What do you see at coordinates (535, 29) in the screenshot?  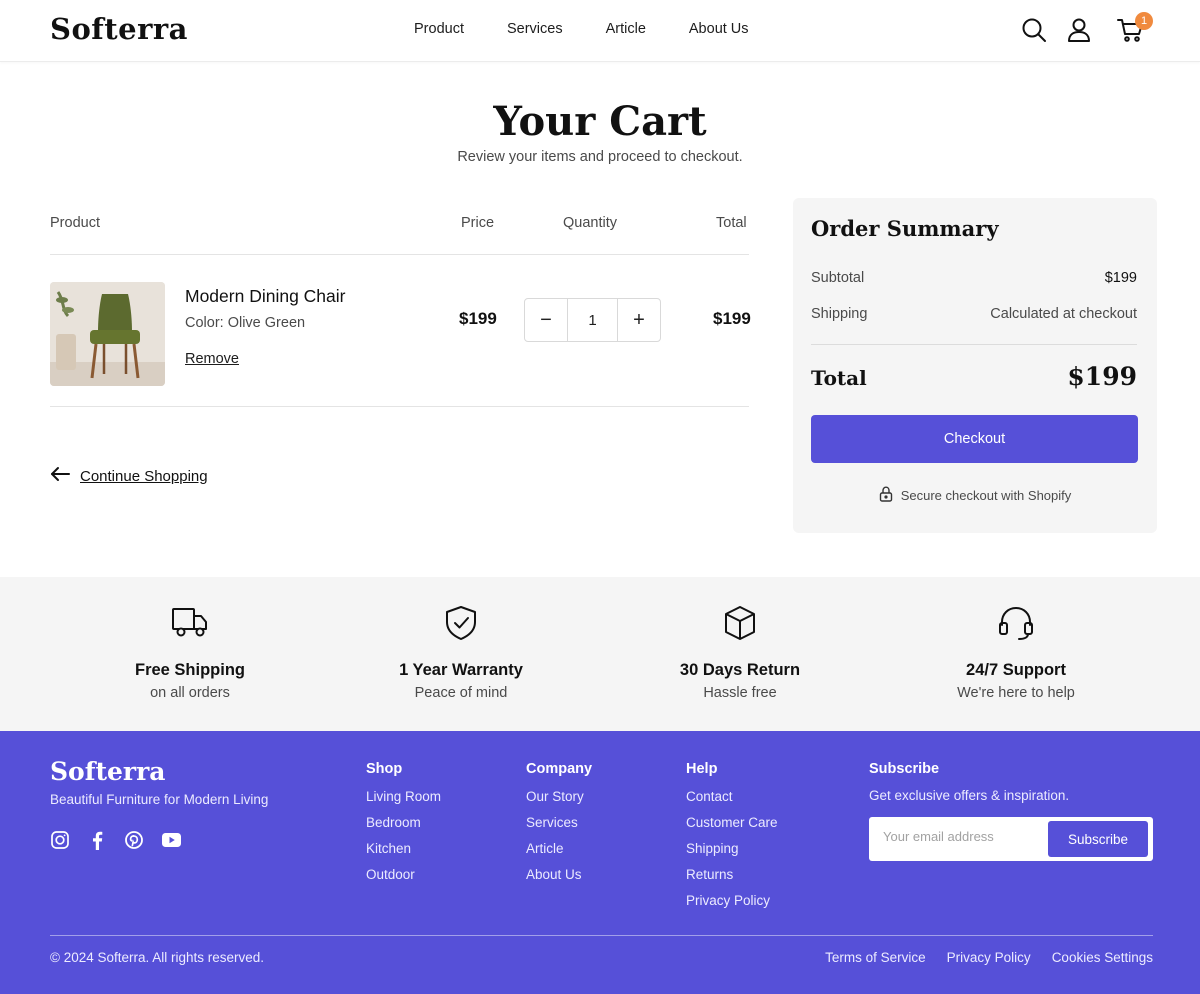 I see `nav-services: Services` at bounding box center [535, 29].